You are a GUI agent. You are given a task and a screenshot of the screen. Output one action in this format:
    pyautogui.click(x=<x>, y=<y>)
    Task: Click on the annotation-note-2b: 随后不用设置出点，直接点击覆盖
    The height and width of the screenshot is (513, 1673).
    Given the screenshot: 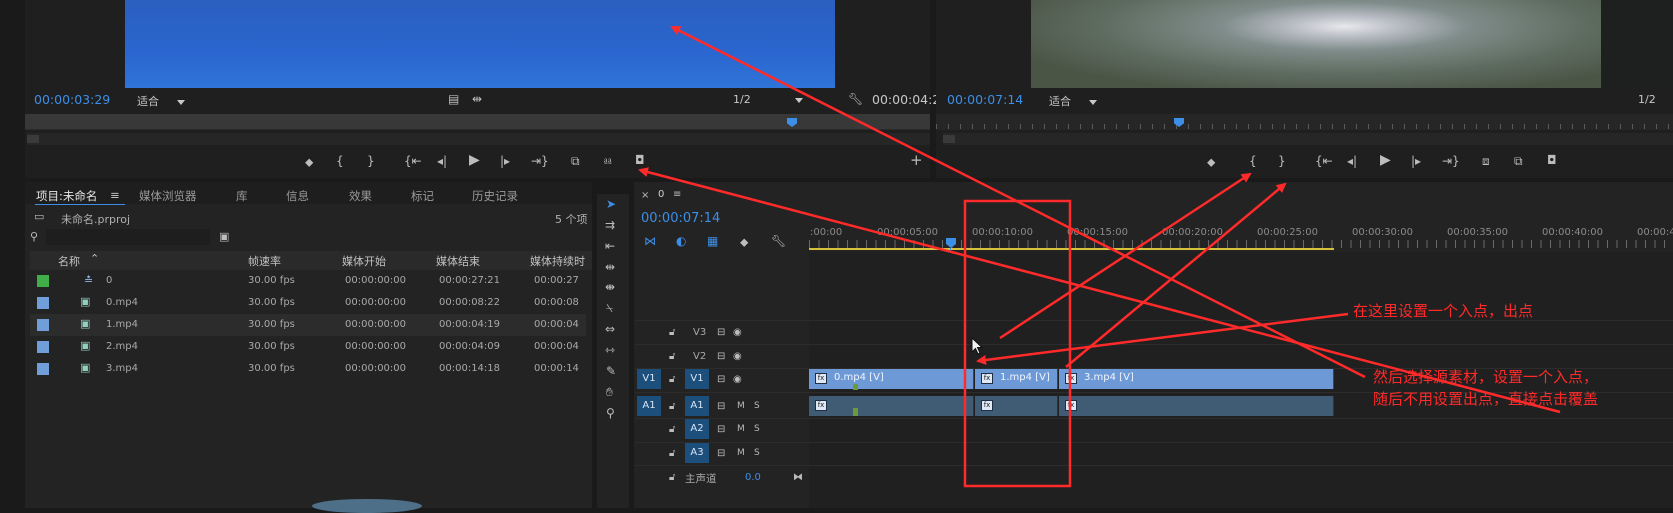 What is the action you would take?
    pyautogui.click(x=1486, y=399)
    